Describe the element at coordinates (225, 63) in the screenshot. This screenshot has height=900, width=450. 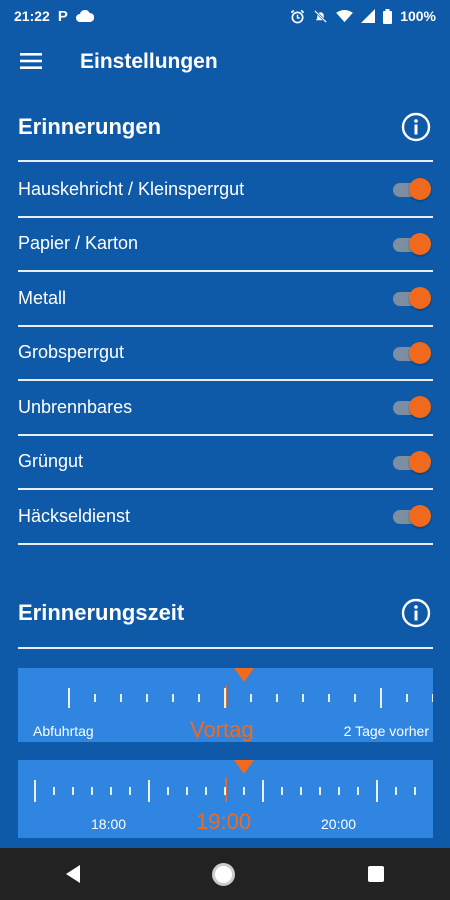
I see `app-bar: Einstellungen` at that location.